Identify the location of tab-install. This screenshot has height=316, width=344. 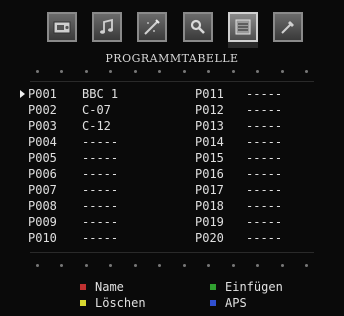
(197, 27).